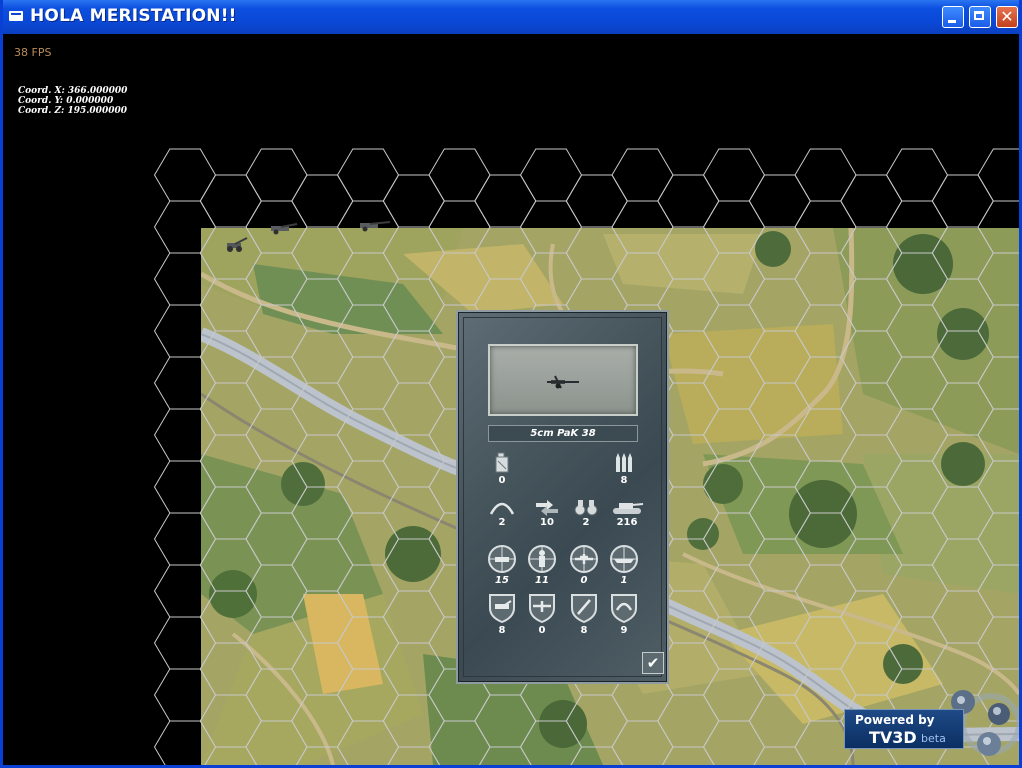  Describe the element at coordinates (624, 480) in the screenshot. I see `ammo-value: 8` at that location.